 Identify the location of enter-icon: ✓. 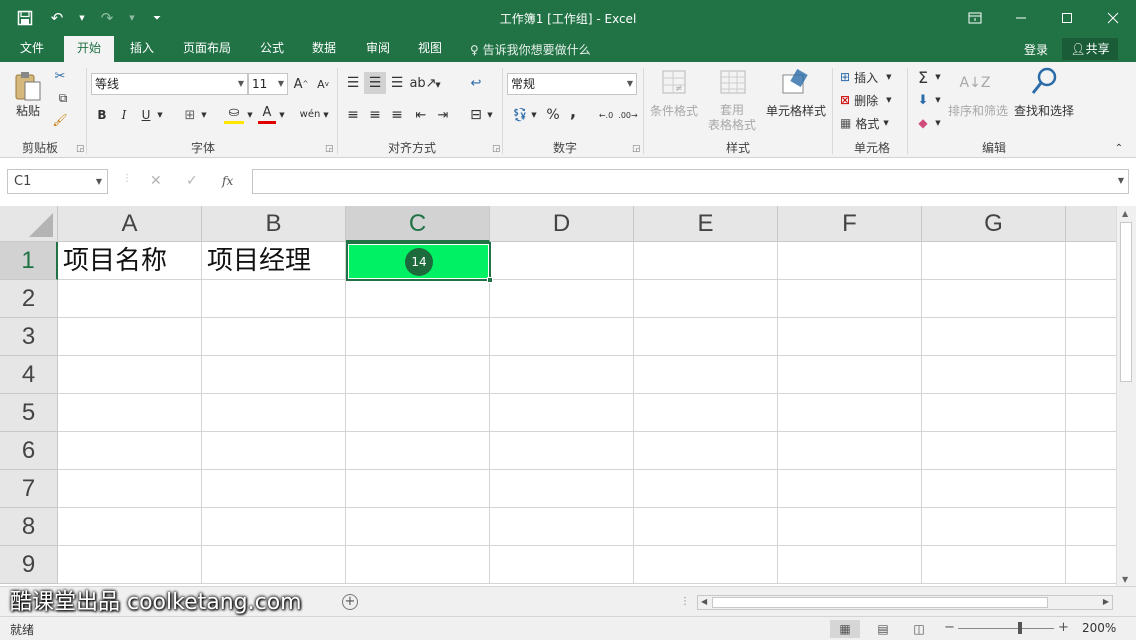
(192, 181).